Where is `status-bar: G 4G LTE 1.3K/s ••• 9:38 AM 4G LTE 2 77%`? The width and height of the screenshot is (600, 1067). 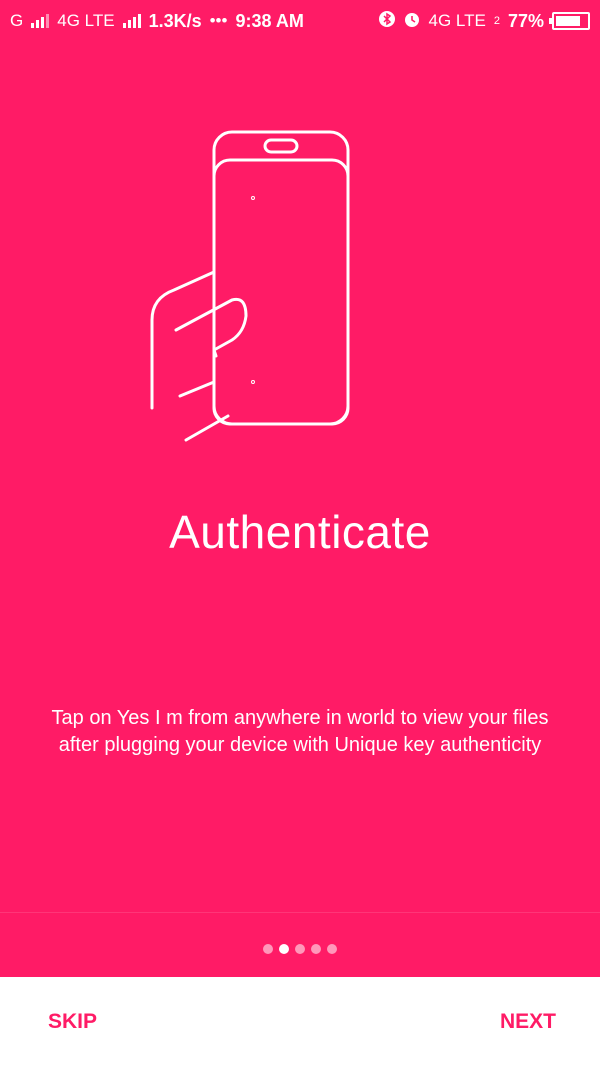
status-bar: G 4G LTE 1.3K/s ••• 9:38 AM 4G LTE 2 77% is located at coordinates (300, 21).